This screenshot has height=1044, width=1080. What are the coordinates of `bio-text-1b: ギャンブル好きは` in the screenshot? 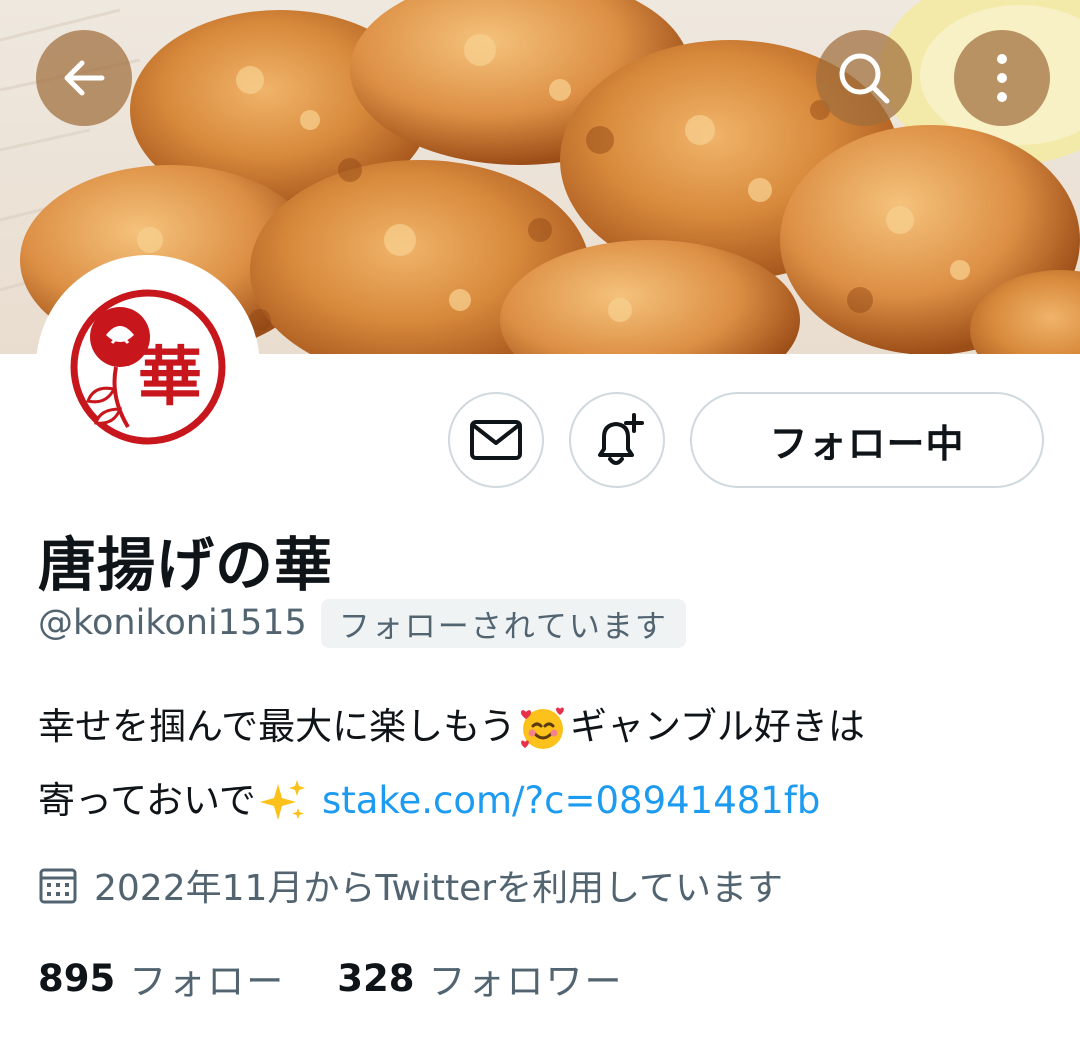 It's located at (717, 726).